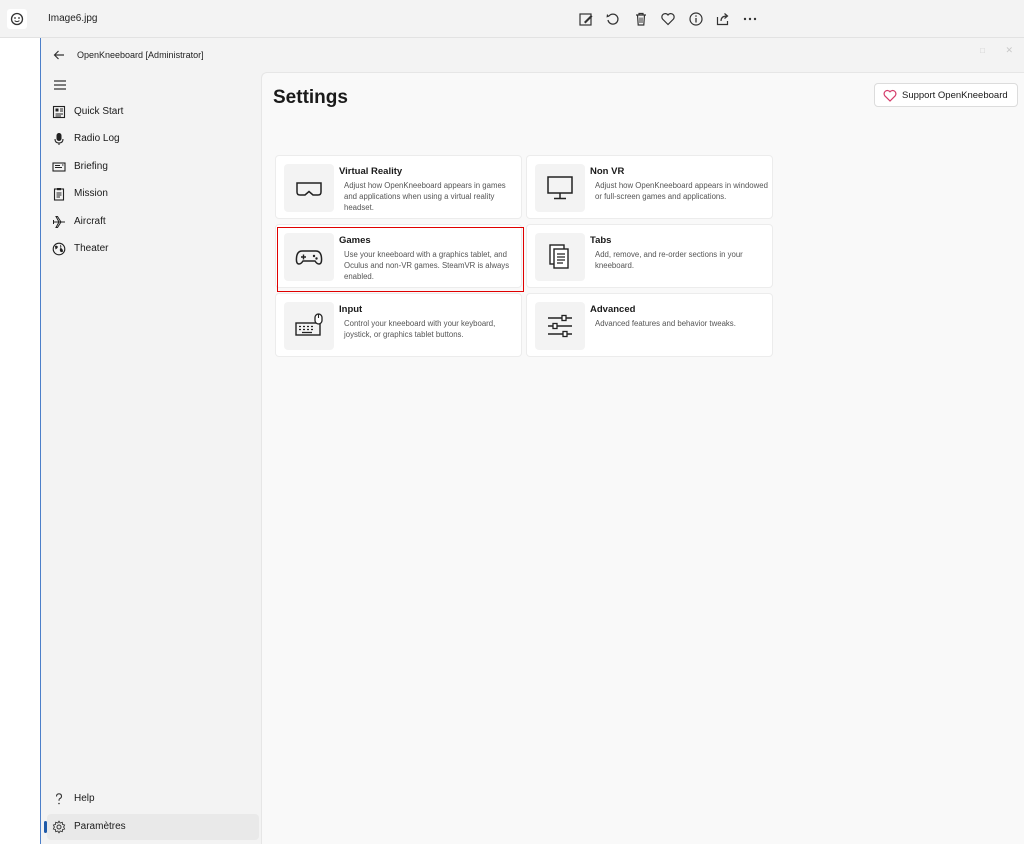  I want to click on gear-icon, so click(59, 827).